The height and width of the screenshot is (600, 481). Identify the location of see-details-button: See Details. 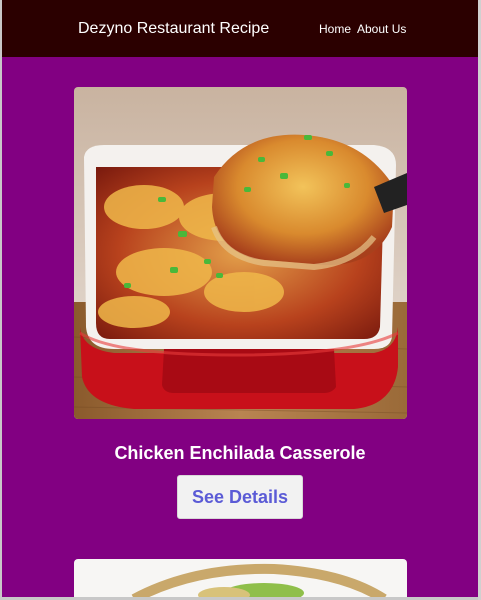
(240, 497).